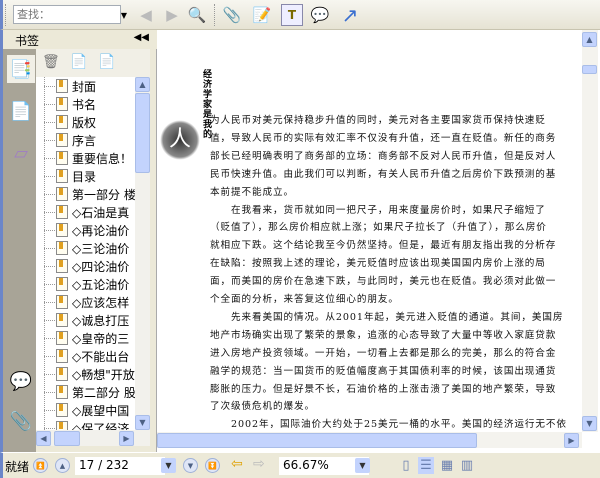 The height and width of the screenshot is (478, 600). I want to click on bookmark-label: 第二部分 股, so click(103, 392).